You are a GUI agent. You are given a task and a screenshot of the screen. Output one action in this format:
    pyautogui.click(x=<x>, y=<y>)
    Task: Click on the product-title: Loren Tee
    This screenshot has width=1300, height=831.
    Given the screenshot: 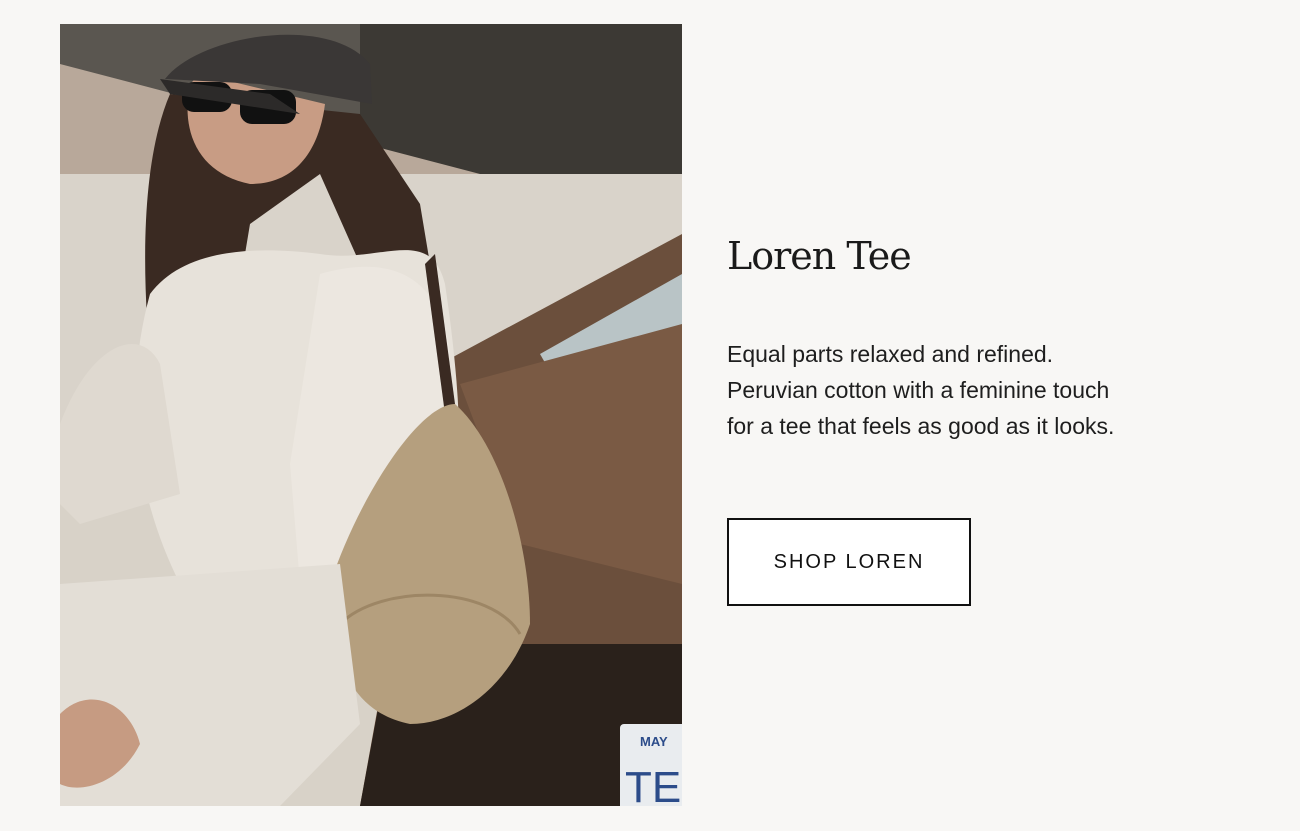 What is the action you would take?
    pyautogui.click(x=819, y=256)
    